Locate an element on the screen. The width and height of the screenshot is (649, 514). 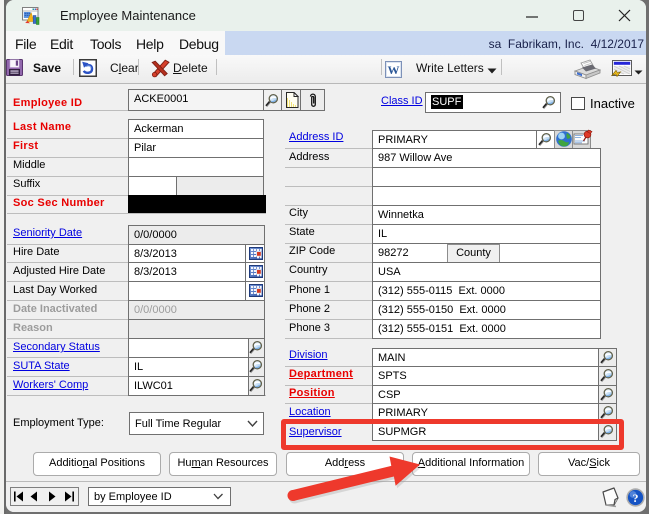
svg-text: W is located at coordinates (394, 70).